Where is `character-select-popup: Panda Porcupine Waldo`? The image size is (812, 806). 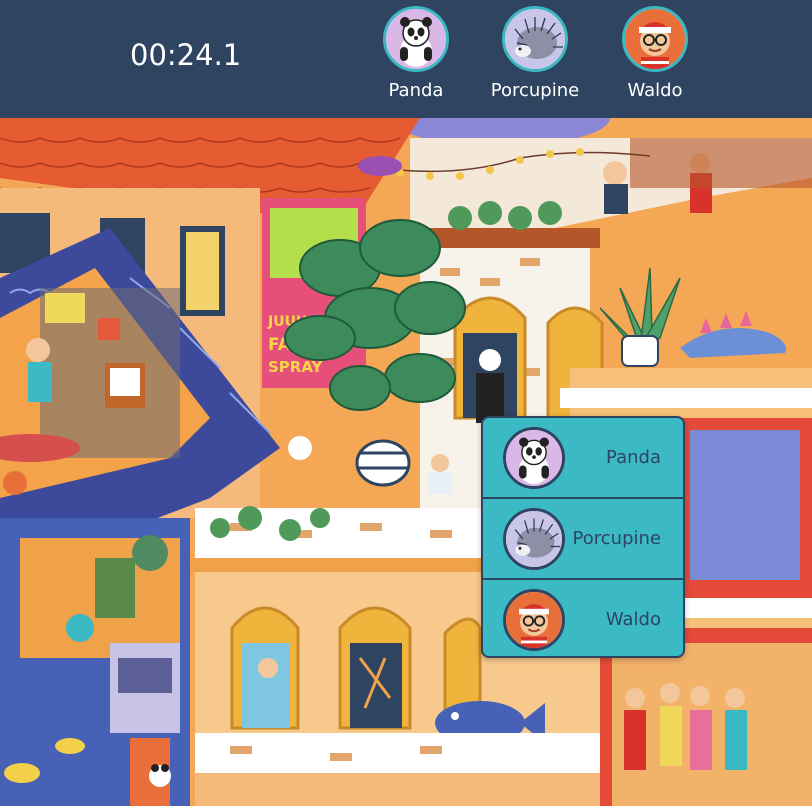 character-select-popup: Panda Porcupine Waldo is located at coordinates (583, 537).